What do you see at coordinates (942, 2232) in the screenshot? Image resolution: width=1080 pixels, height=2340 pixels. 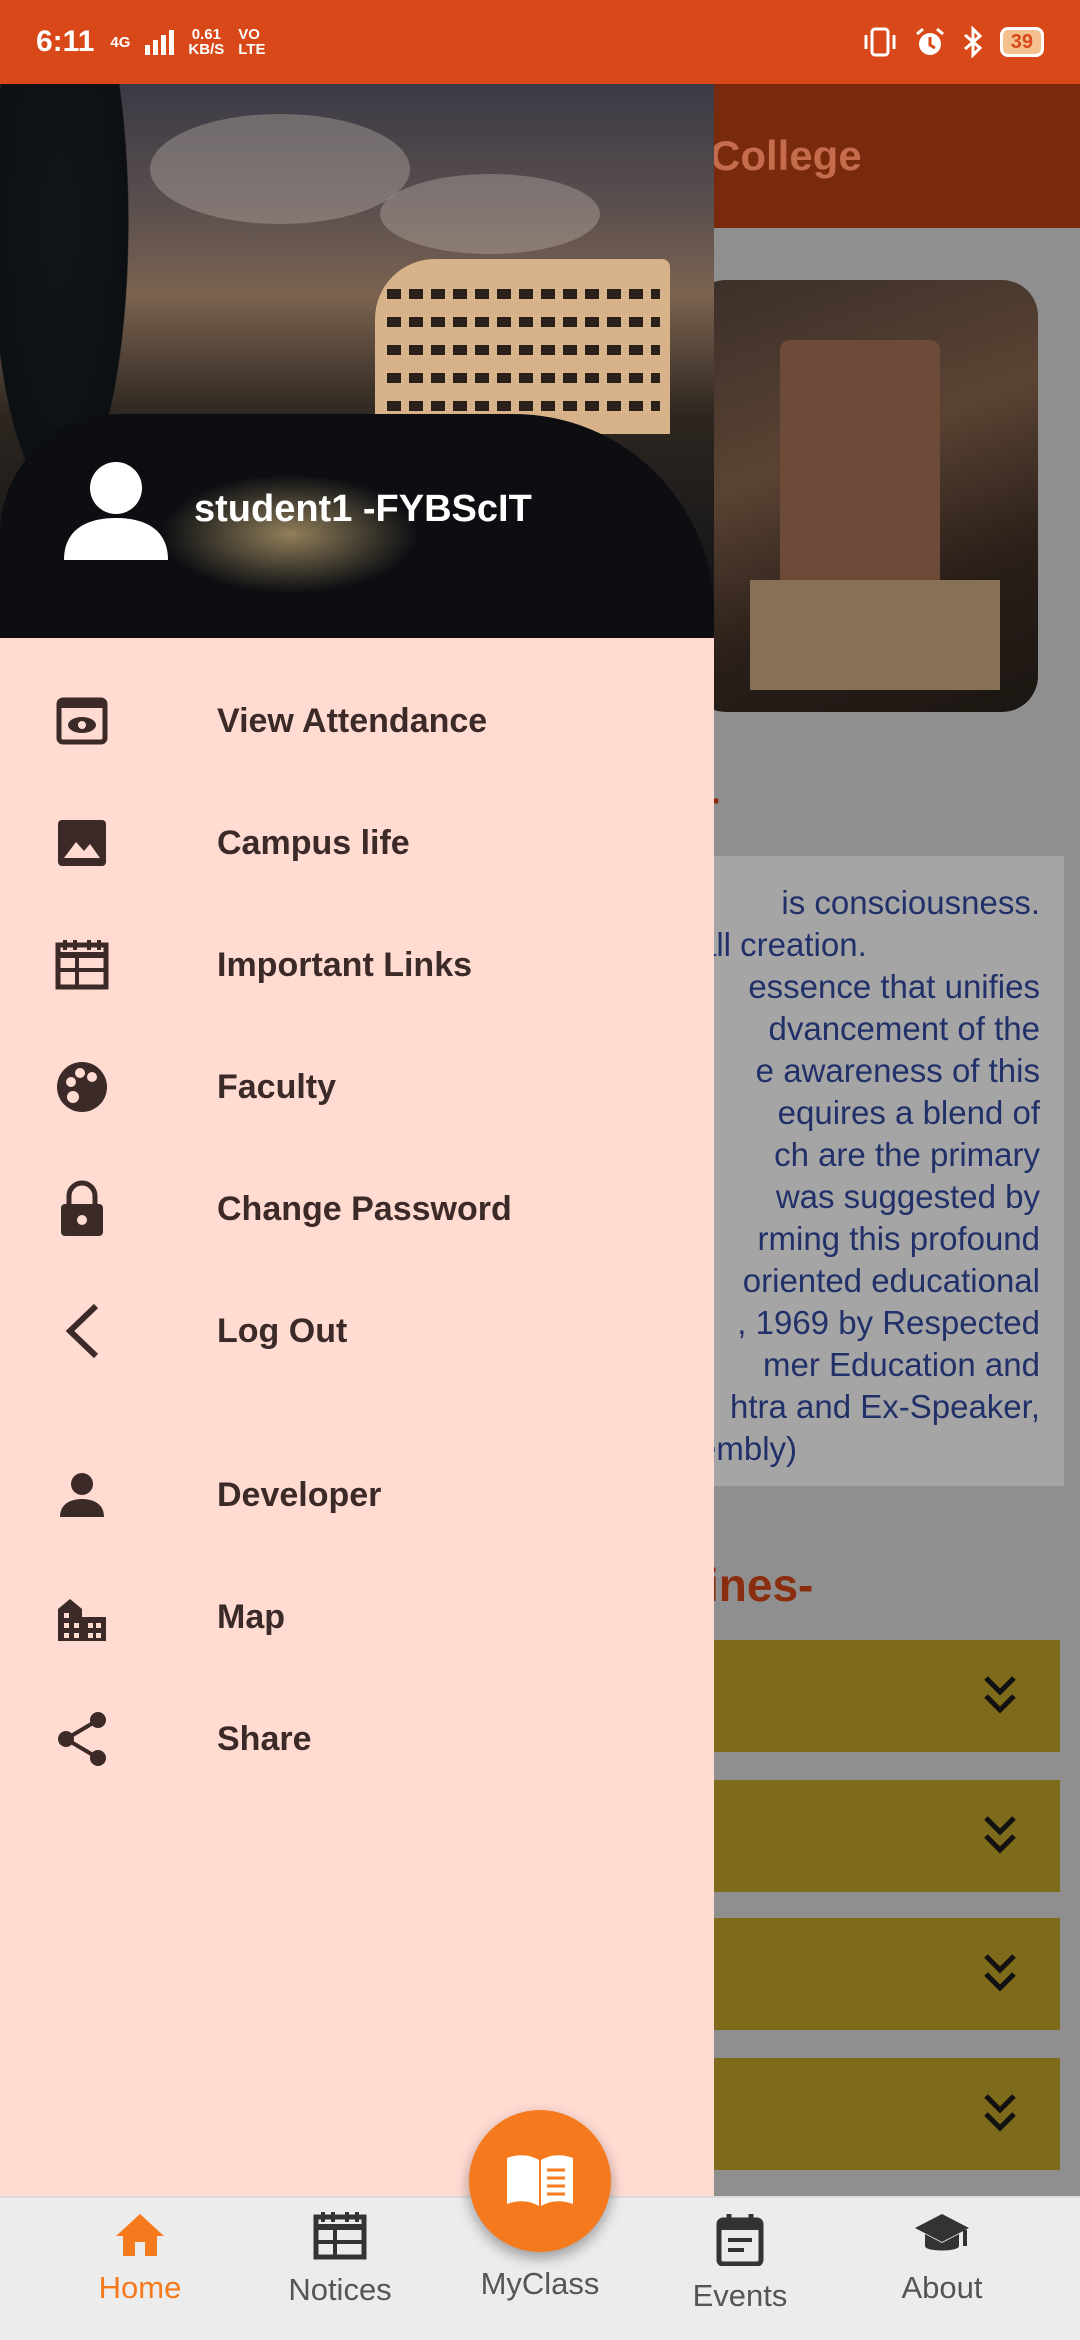 I see `school-icon` at bounding box center [942, 2232].